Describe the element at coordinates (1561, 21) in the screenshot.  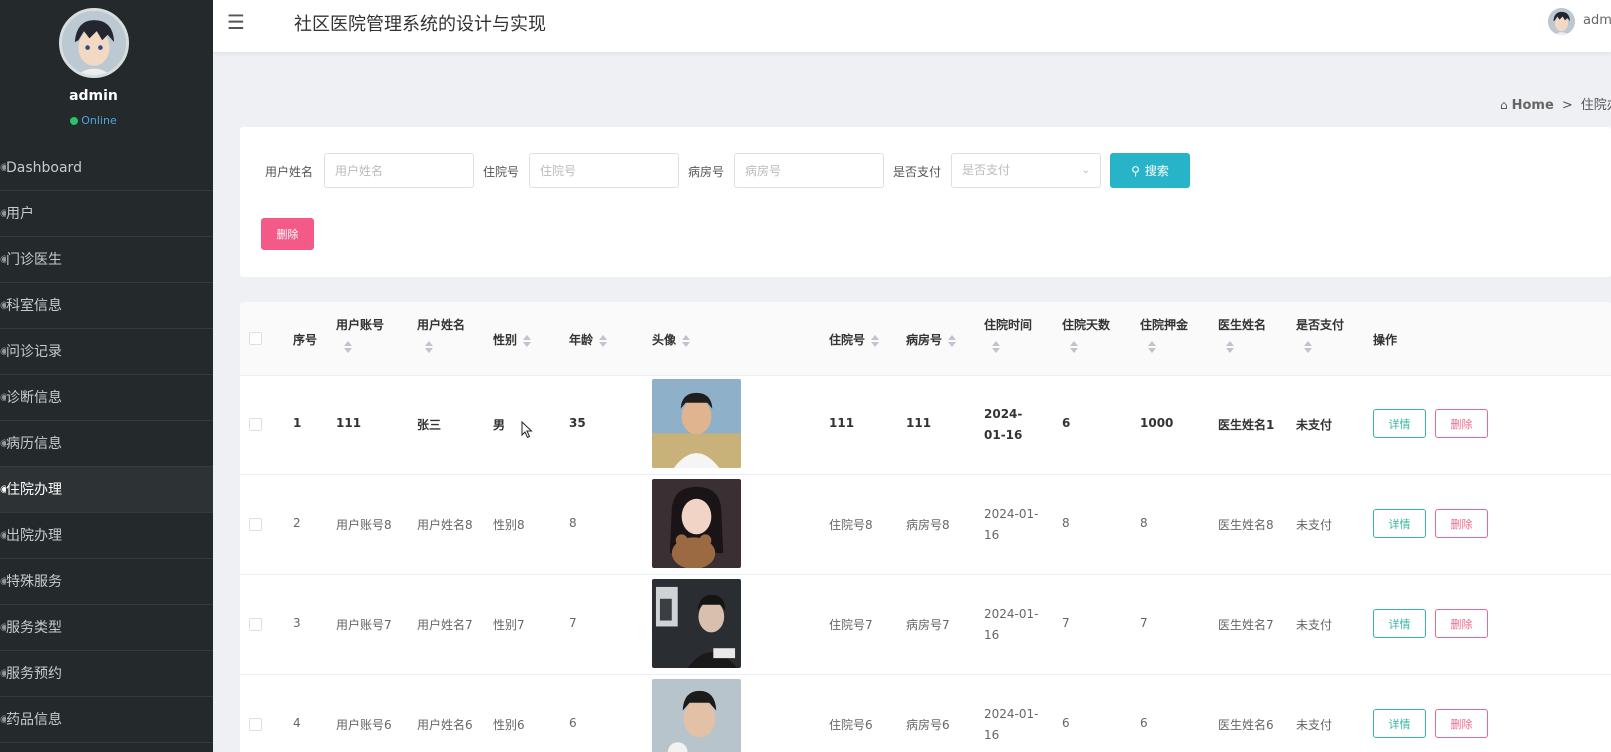
I see `header-avatar` at that location.